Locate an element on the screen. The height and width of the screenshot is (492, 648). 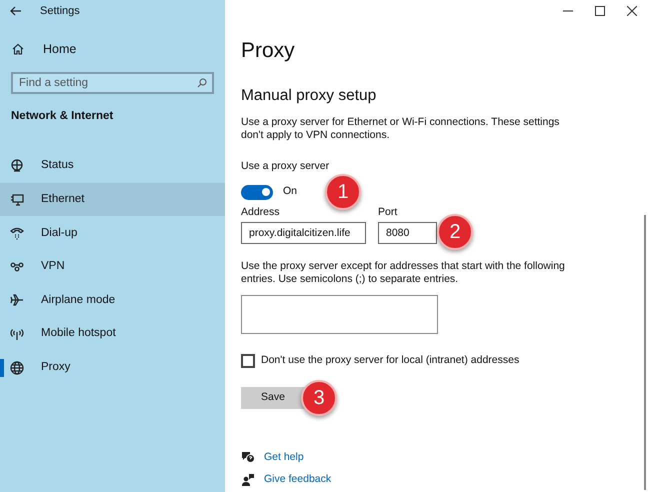
nav-item: Airplane mode is located at coordinates (112, 301).